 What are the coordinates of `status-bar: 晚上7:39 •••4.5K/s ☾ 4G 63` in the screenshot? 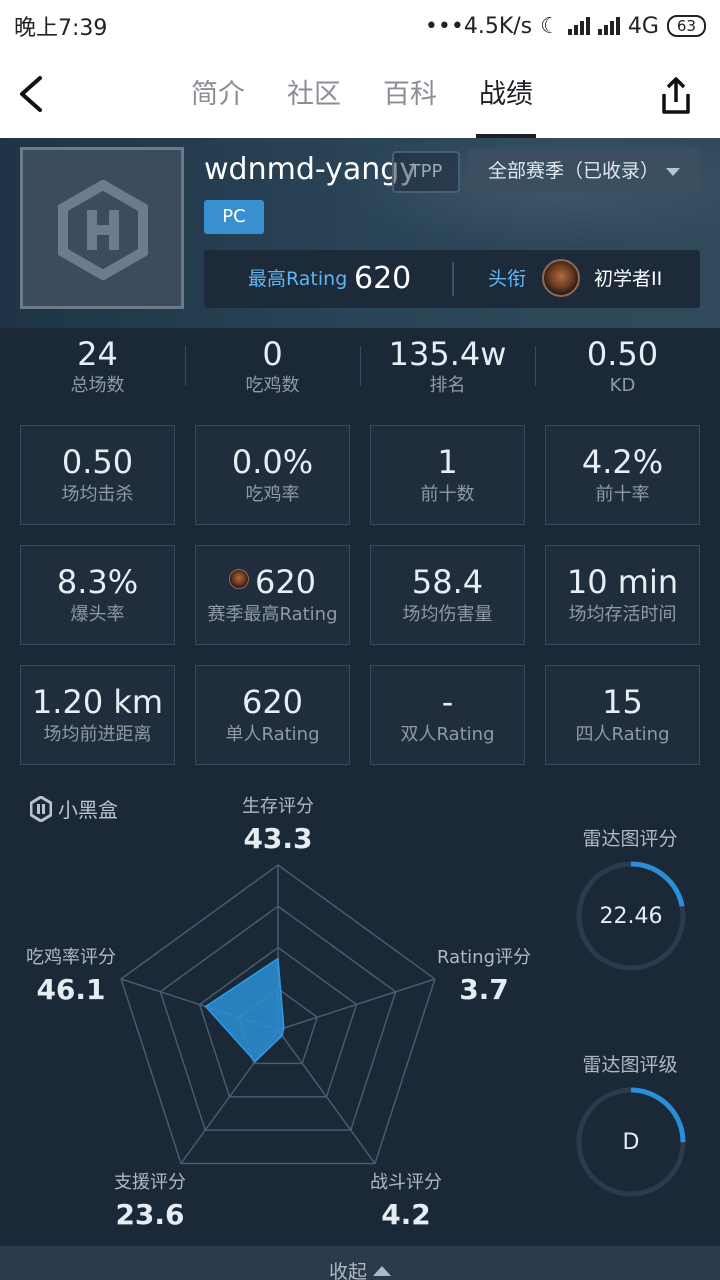 It's located at (360, 26).